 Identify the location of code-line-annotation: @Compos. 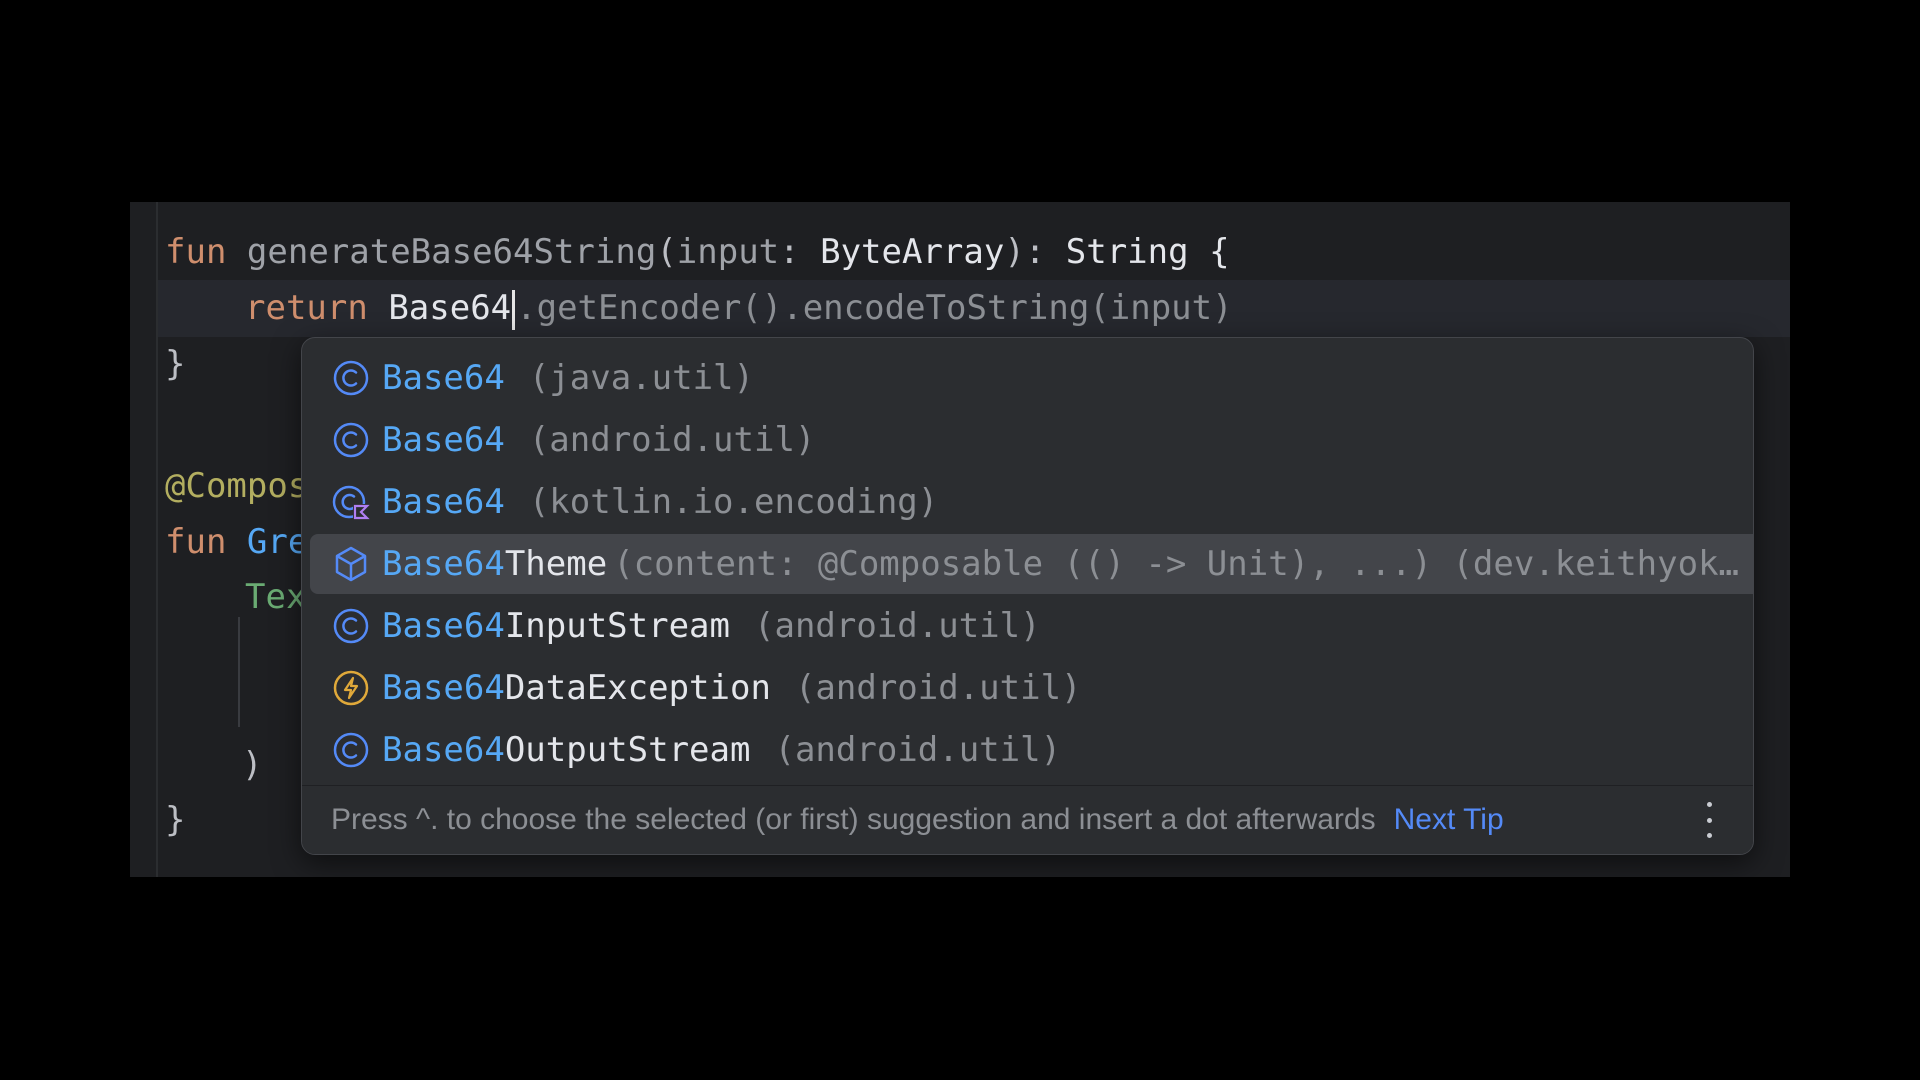
(236, 486).